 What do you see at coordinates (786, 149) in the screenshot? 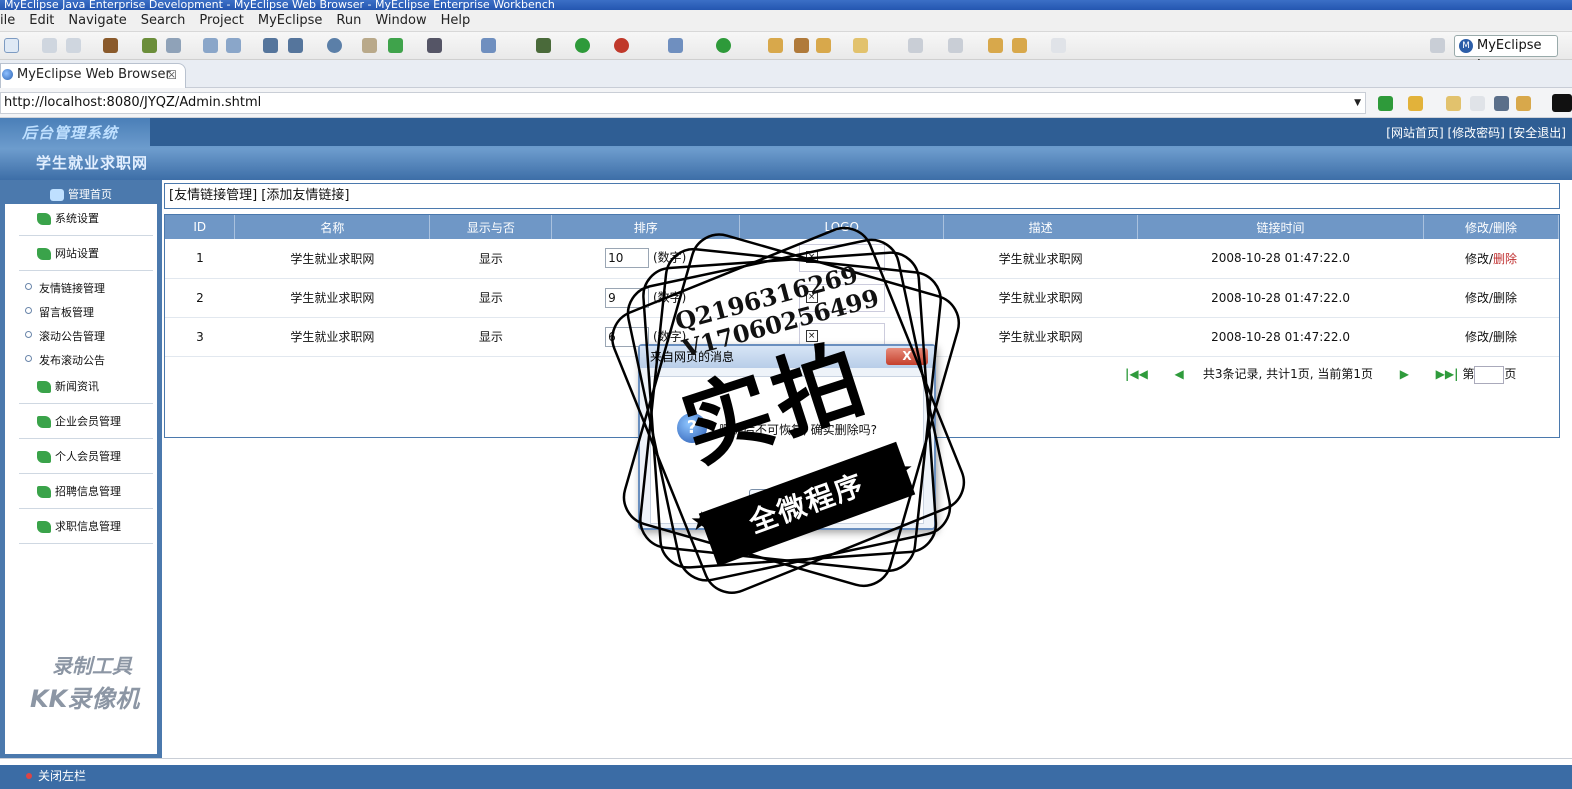
I see `admin-banner: 后台管理系统 学生就业求职网 [网站首页] [修改密码] [安全退出]` at bounding box center [786, 149].